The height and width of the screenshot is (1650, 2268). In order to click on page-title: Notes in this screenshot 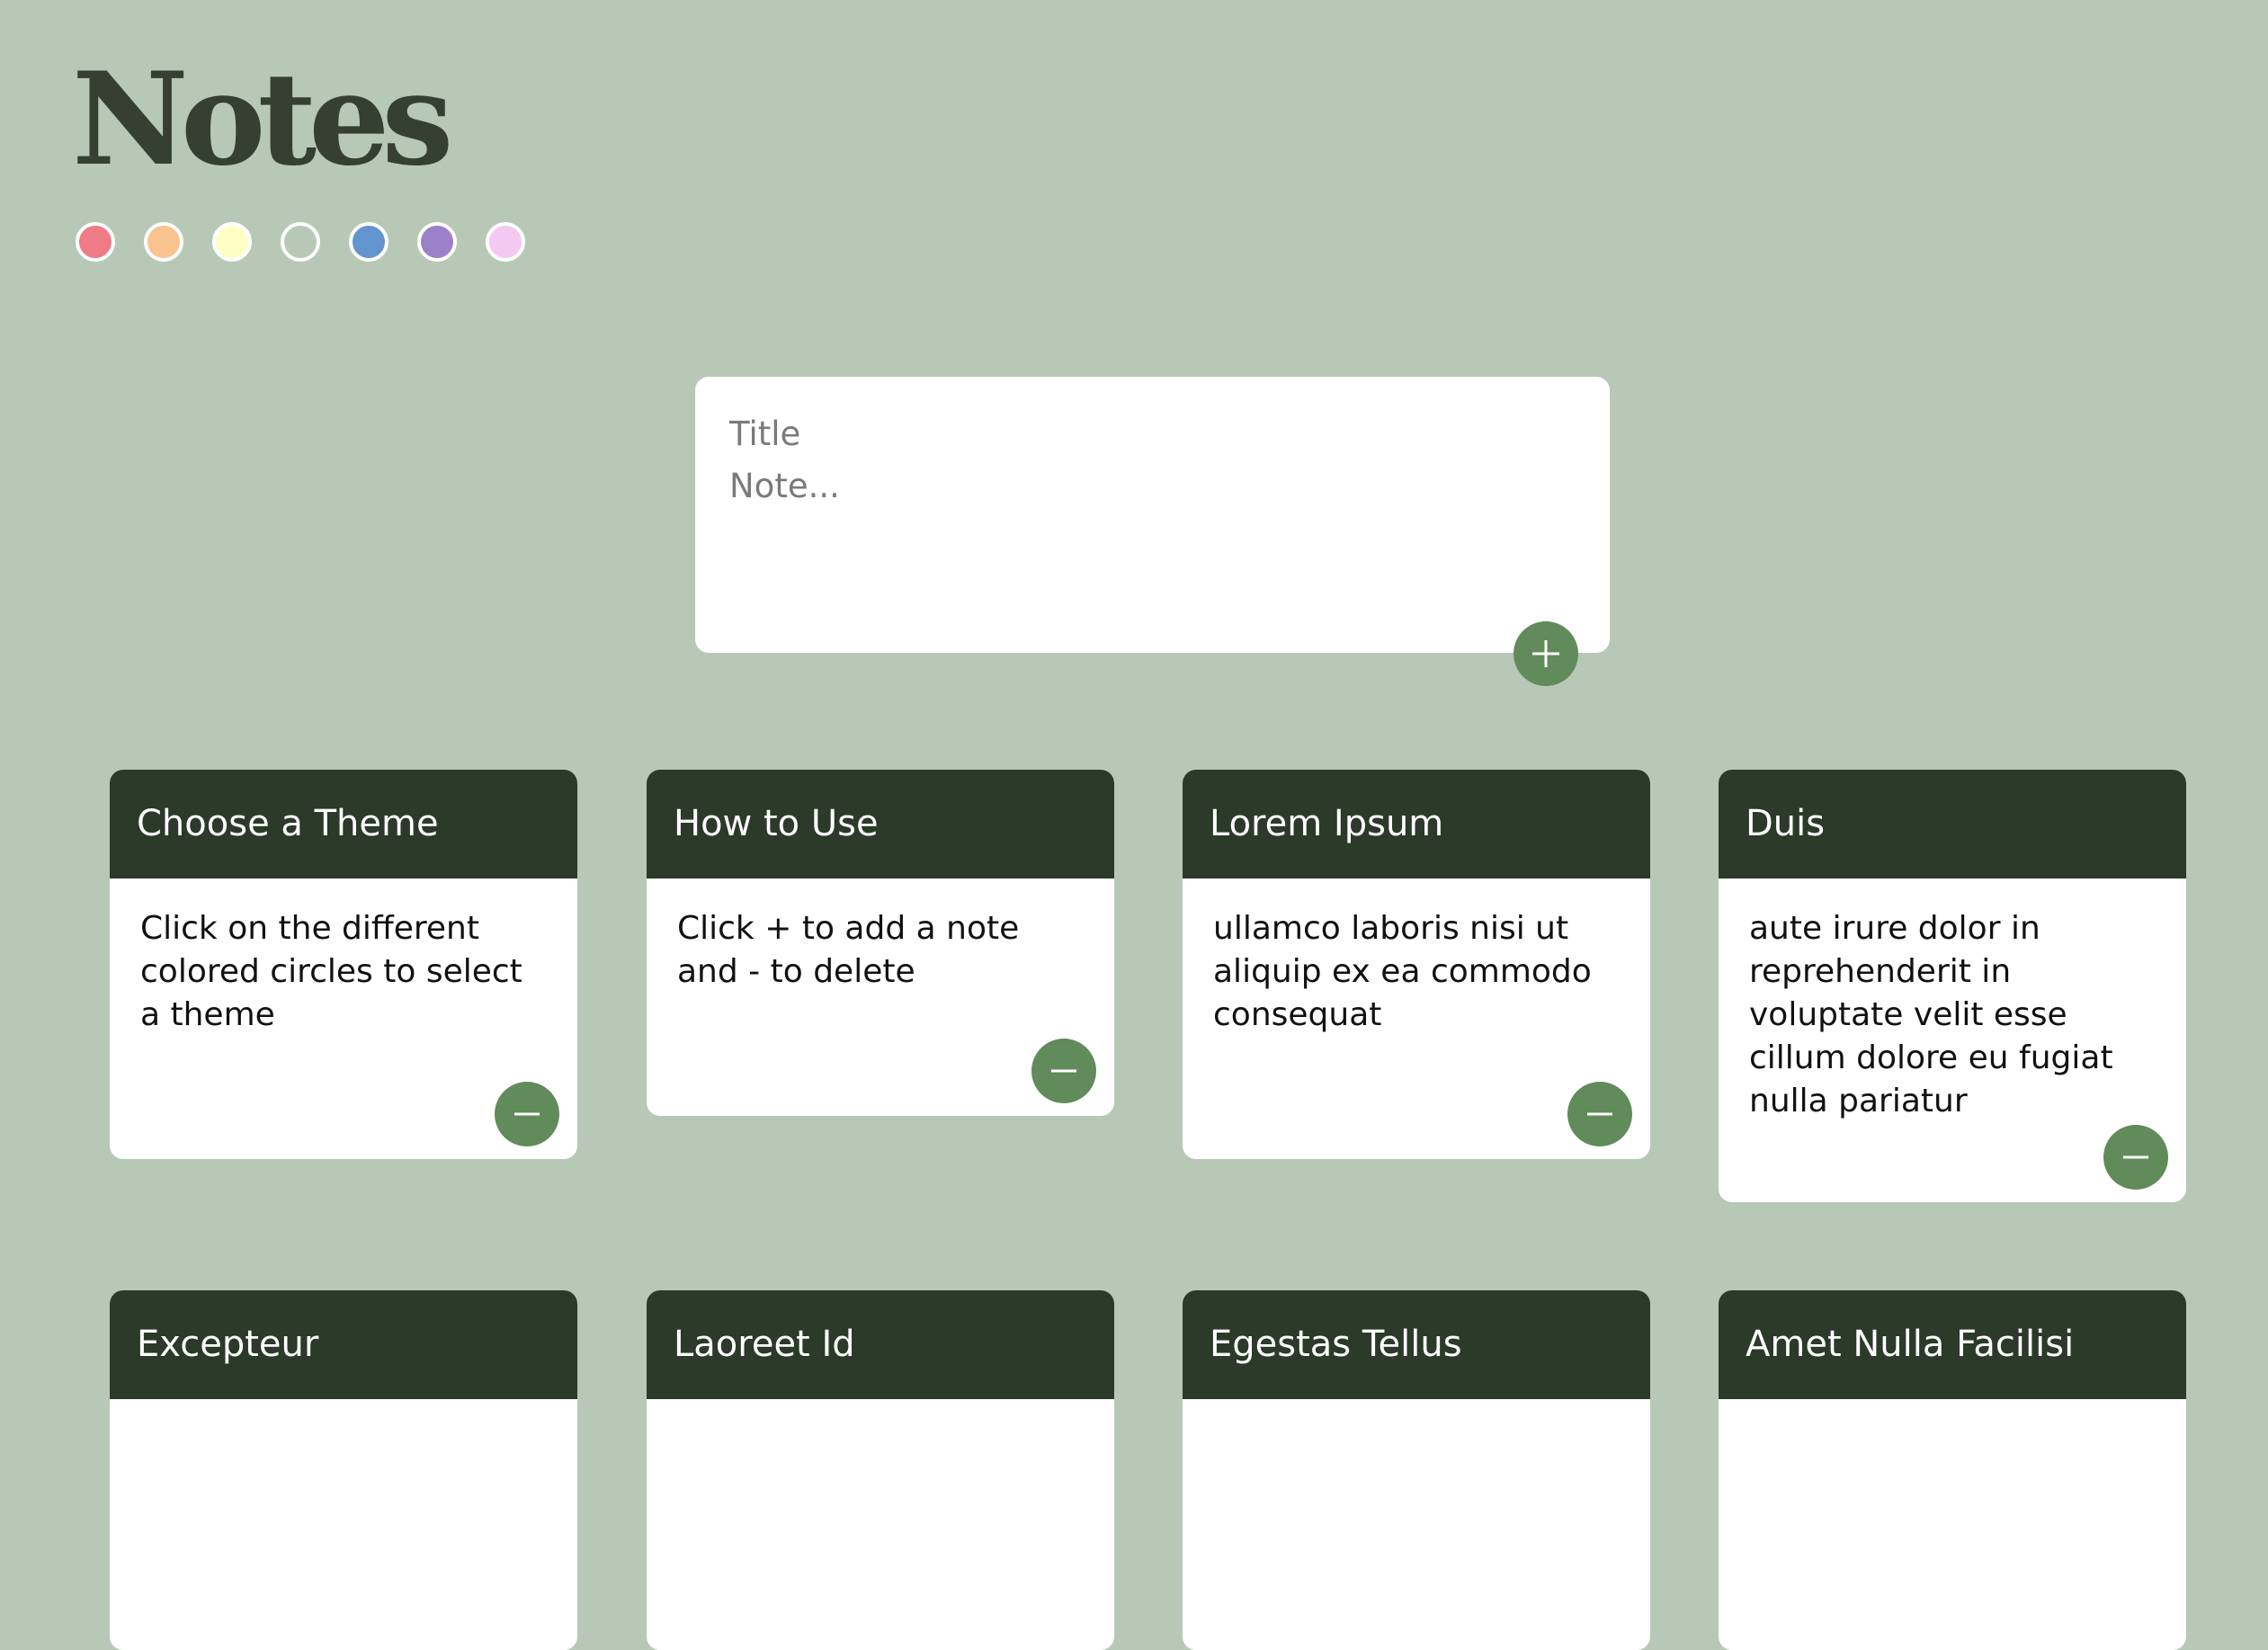, I will do `click(262, 119)`.